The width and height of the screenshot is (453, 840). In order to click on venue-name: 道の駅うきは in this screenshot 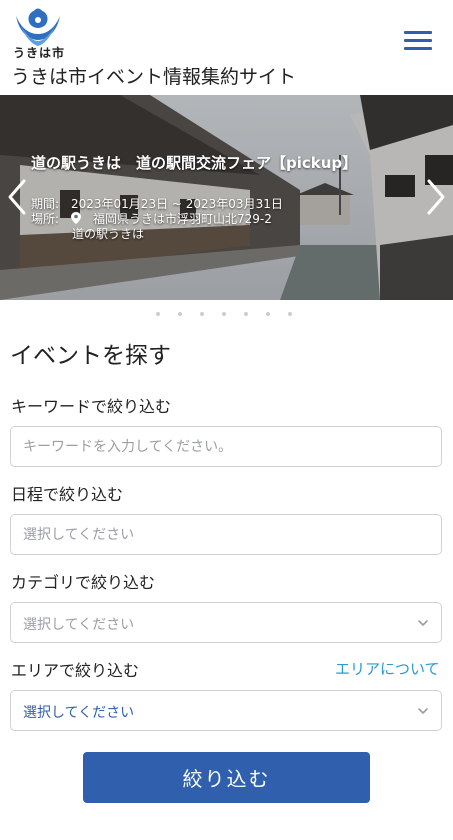, I will do `click(108, 234)`.